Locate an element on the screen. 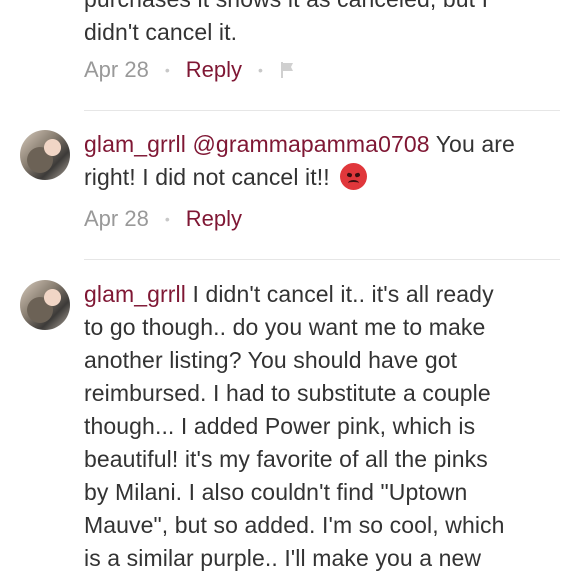 The height and width of the screenshot is (578, 580). comment-text-span: I didn't cancel it.. it's all ready is located at coordinates (339, 294).